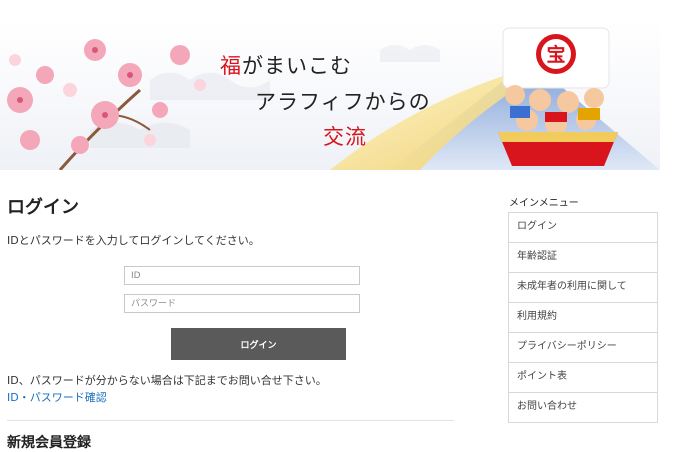  I want to click on sidebar-item-login: ログイン, so click(583, 227).